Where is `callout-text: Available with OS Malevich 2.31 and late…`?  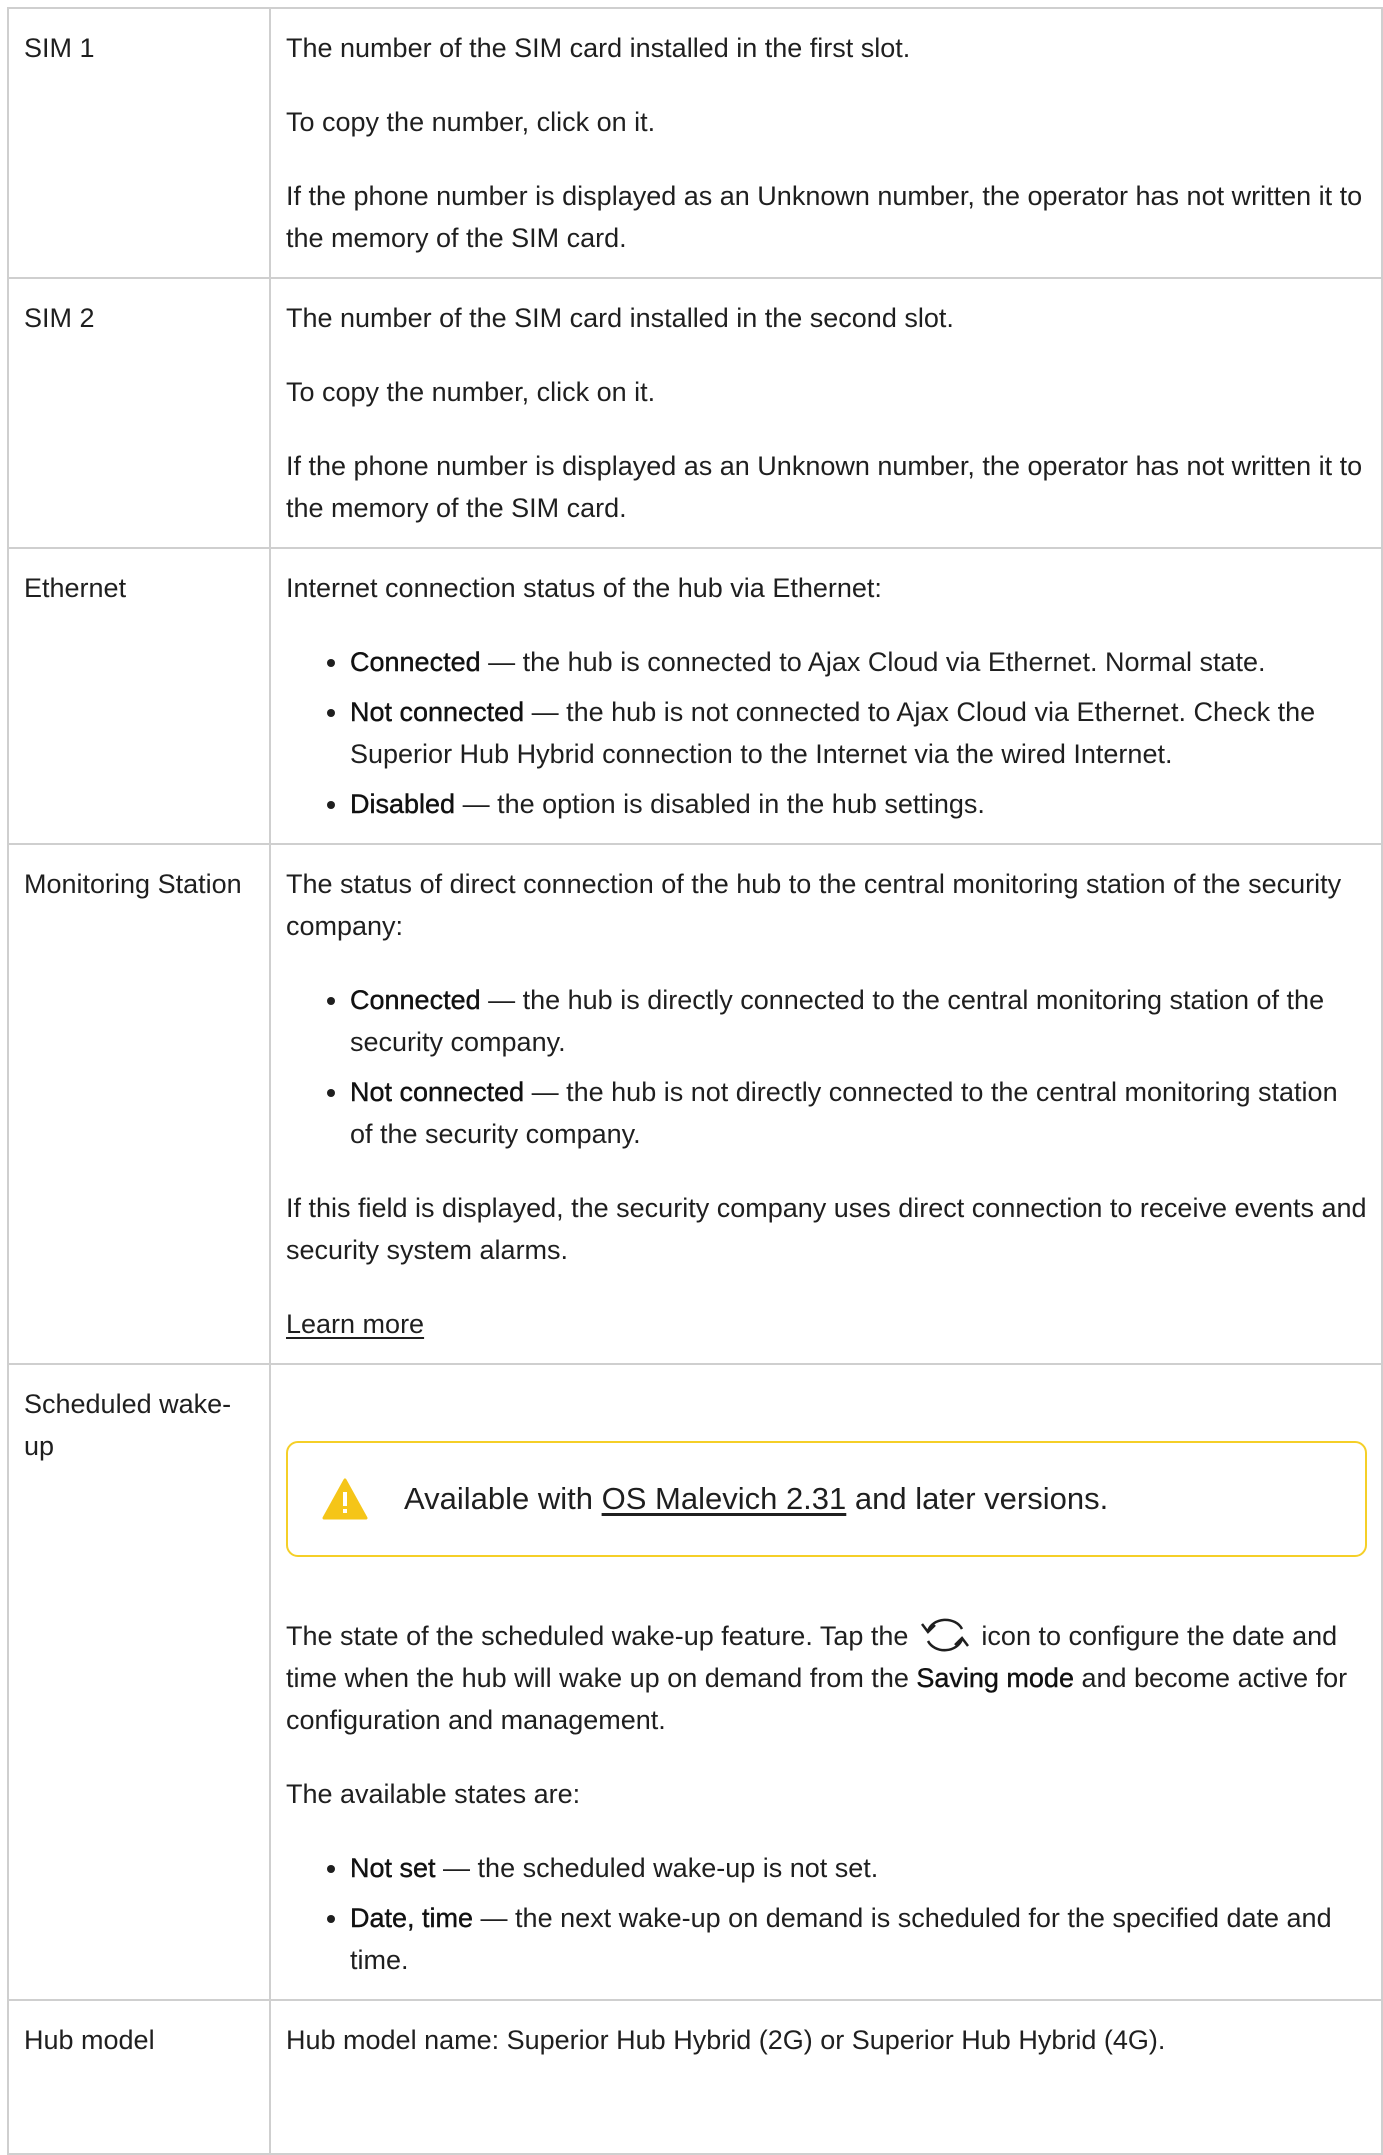
callout-text: Available with OS Malevich 2.31 and late… is located at coordinates (756, 1499).